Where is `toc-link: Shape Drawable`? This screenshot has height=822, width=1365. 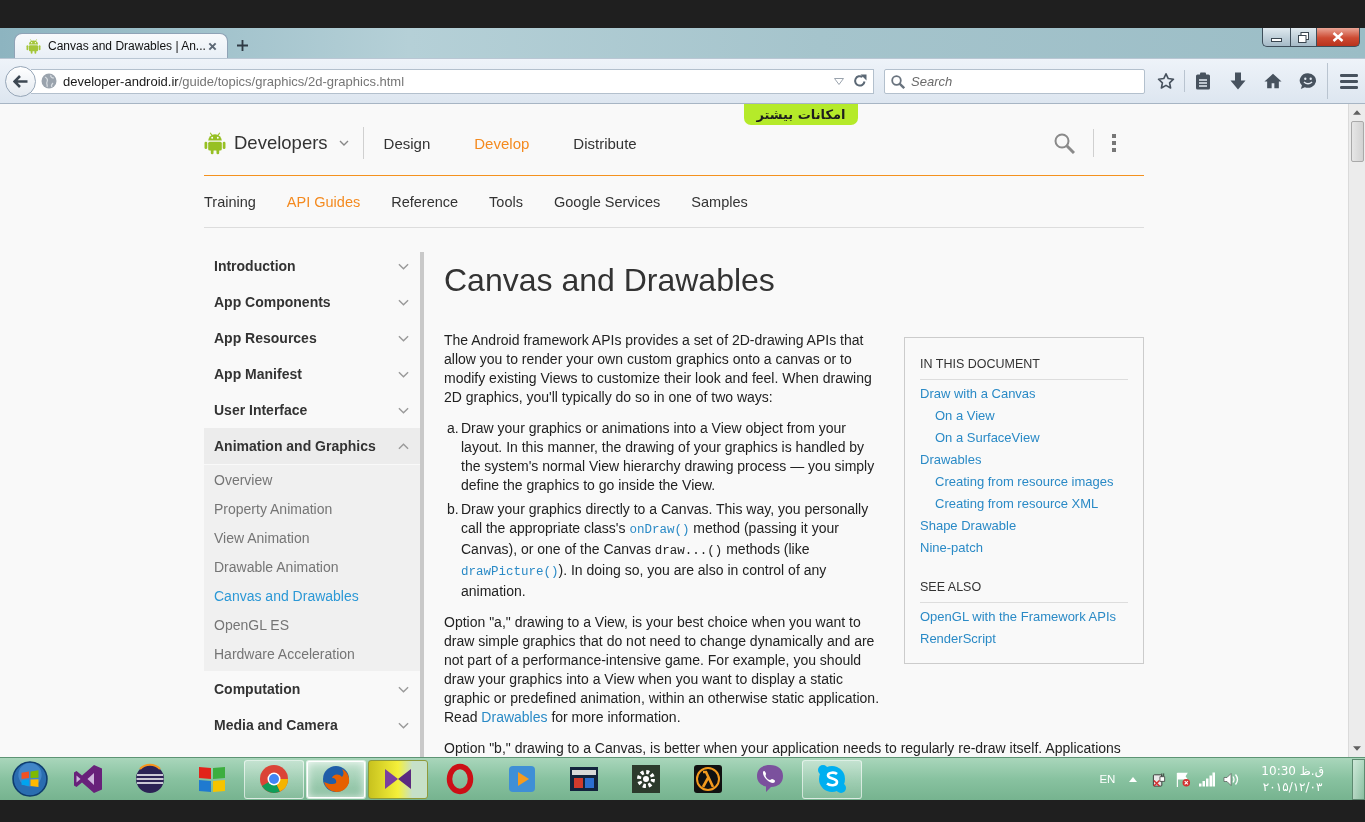 toc-link: Shape Drawable is located at coordinates (968, 526).